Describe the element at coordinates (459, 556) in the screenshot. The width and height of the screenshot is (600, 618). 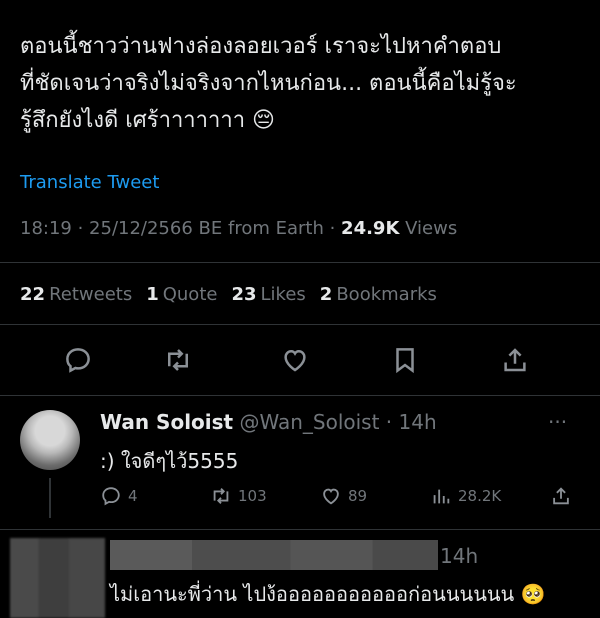
I see `reply2-age: 14h` at that location.